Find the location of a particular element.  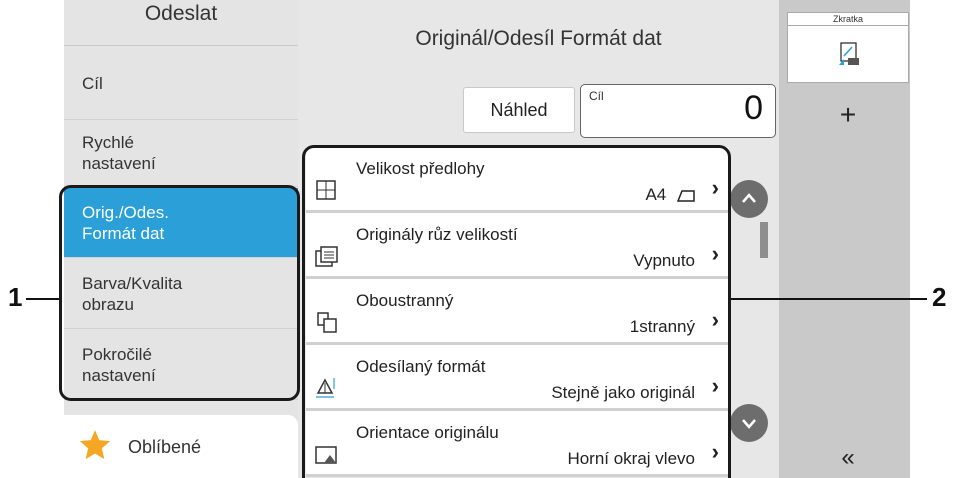

collapse-button: « is located at coordinates (848, 458).